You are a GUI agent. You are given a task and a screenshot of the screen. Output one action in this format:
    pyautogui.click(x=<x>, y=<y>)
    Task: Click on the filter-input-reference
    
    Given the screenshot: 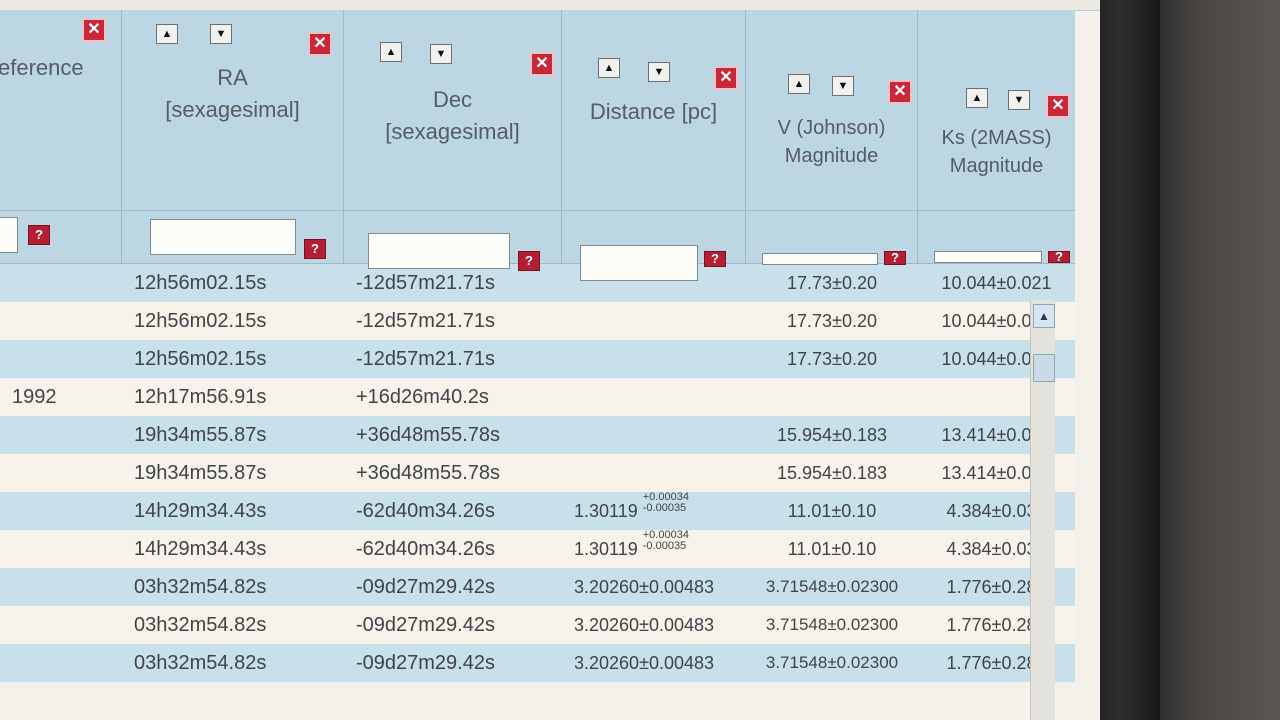 What is the action you would take?
    pyautogui.click(x=9, y=235)
    